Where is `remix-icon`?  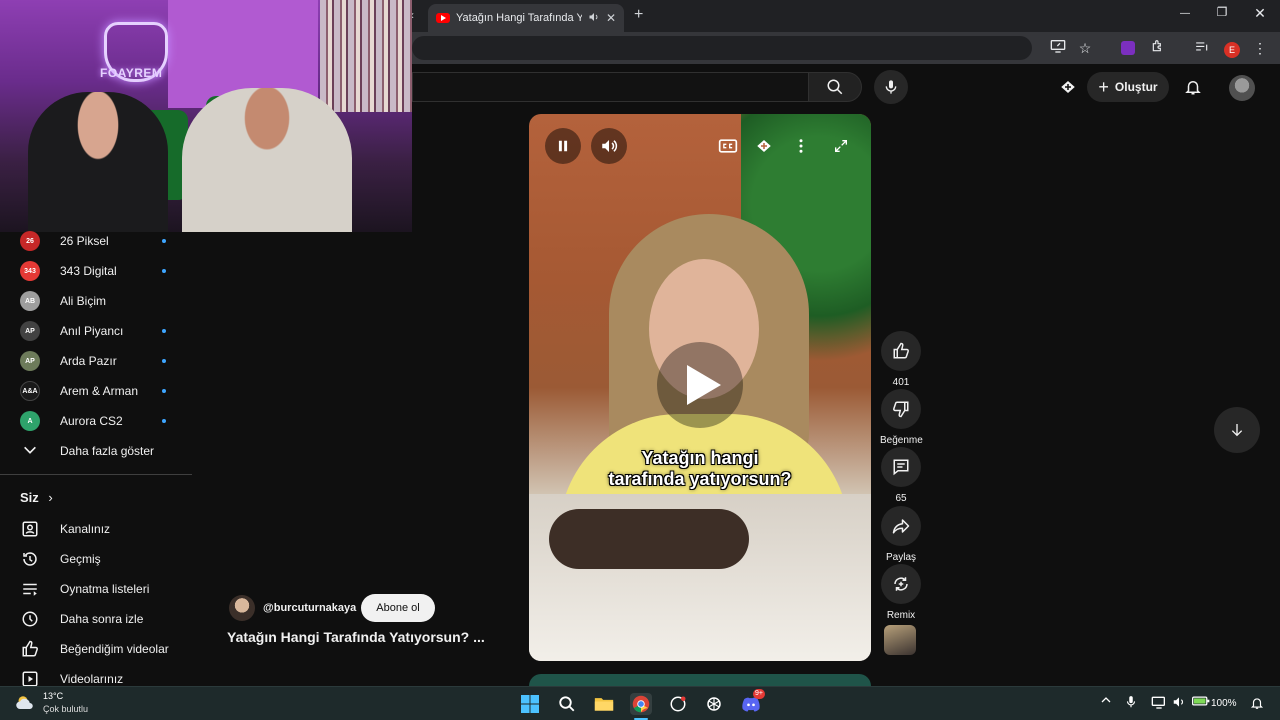 remix-icon is located at coordinates (901, 584).